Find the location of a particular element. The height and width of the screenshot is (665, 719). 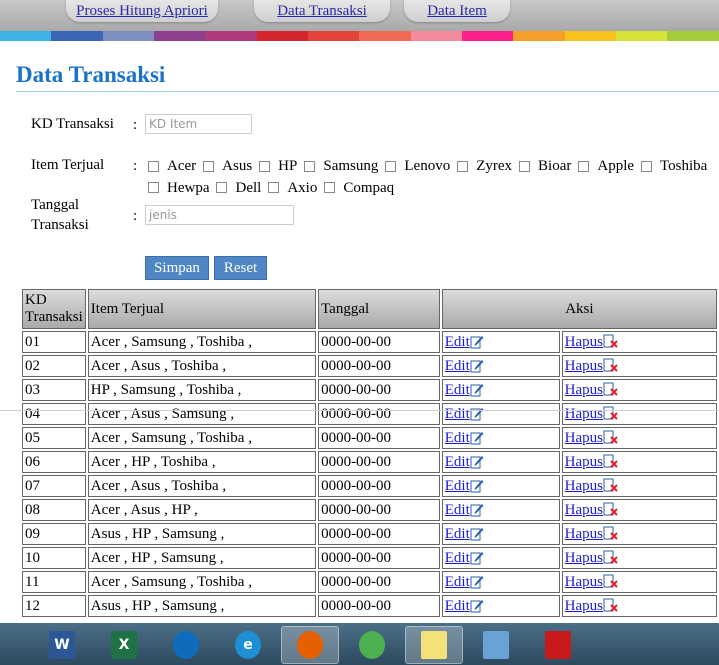

colon: : is located at coordinates (135, 125).